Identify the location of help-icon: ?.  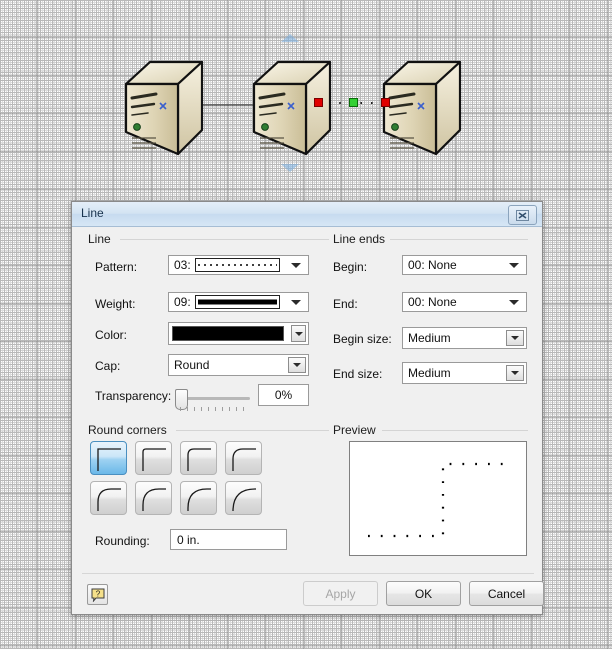
(97, 595).